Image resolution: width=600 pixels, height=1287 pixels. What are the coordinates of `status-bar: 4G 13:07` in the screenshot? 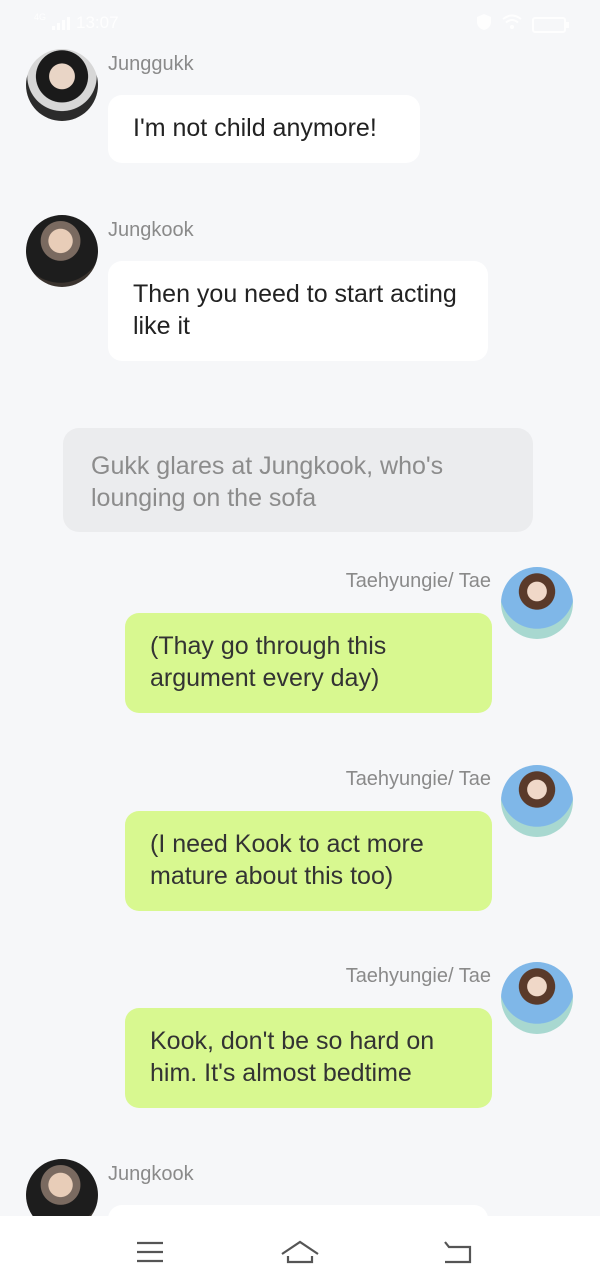 It's located at (300, 22).